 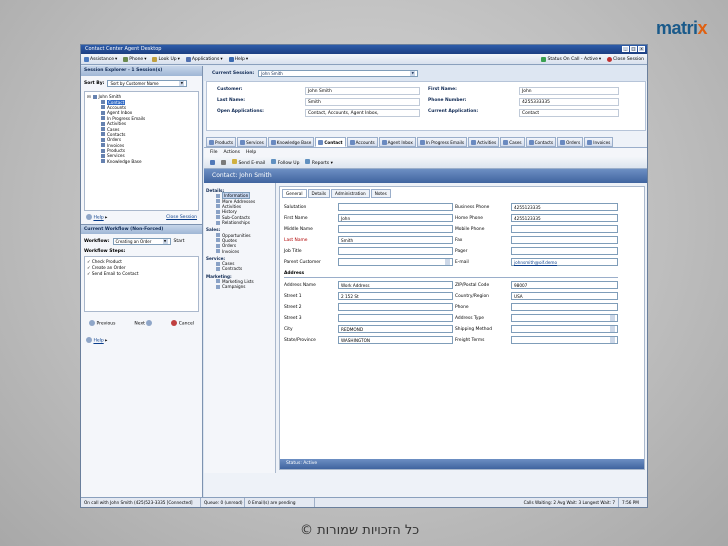 What do you see at coordinates (350, 193) in the screenshot?
I see `form-tab-administration: Administration` at bounding box center [350, 193].